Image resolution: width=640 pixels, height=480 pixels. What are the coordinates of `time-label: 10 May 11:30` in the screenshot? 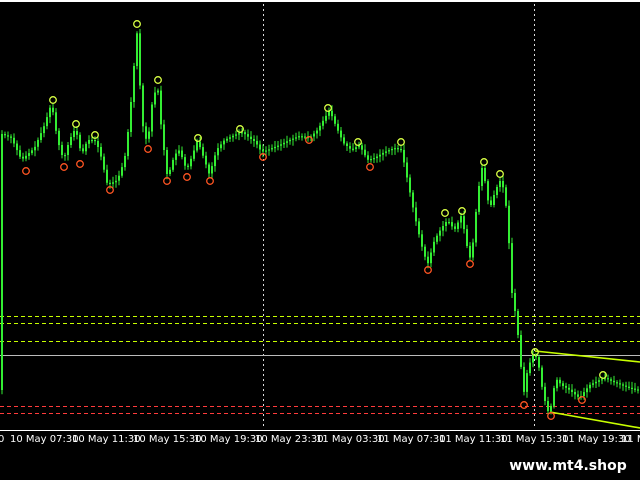 It's located at (106, 439).